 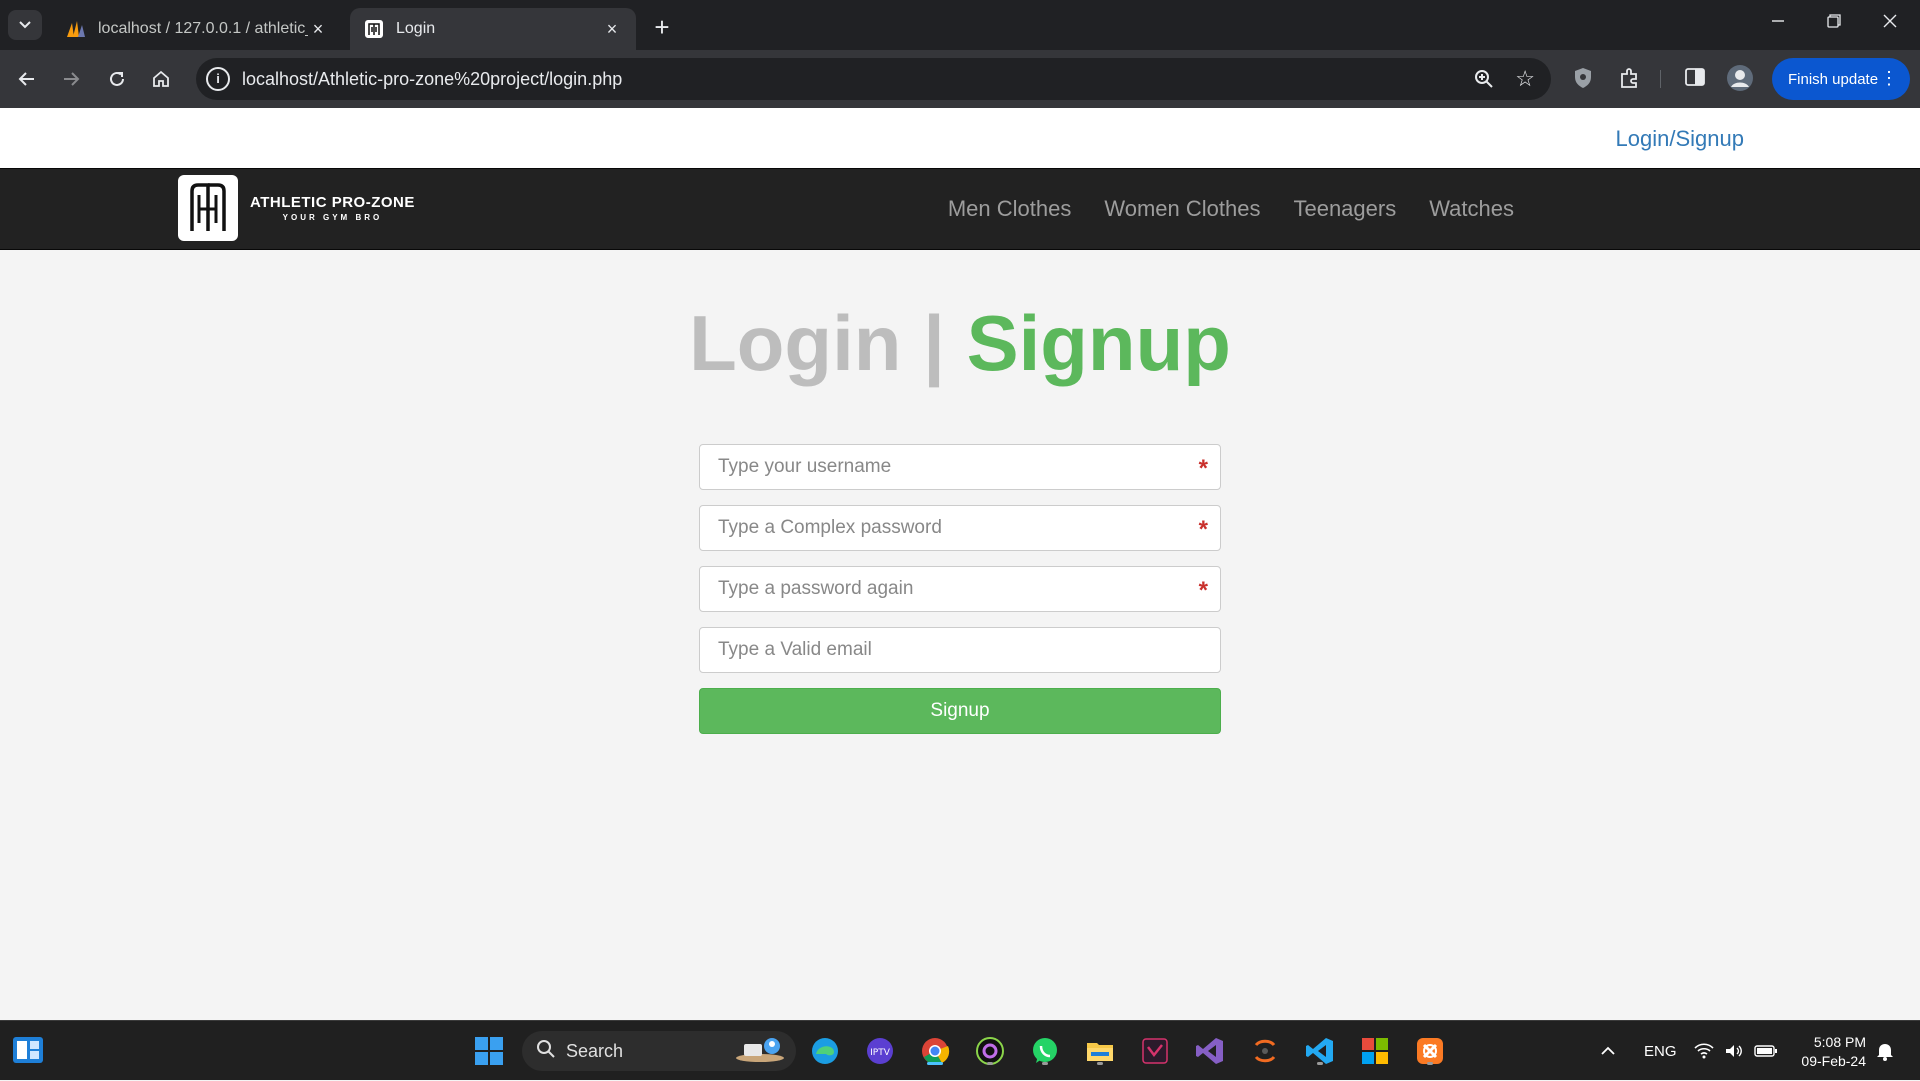 I want to click on top-bar: Login/Signup, so click(x=960, y=138).